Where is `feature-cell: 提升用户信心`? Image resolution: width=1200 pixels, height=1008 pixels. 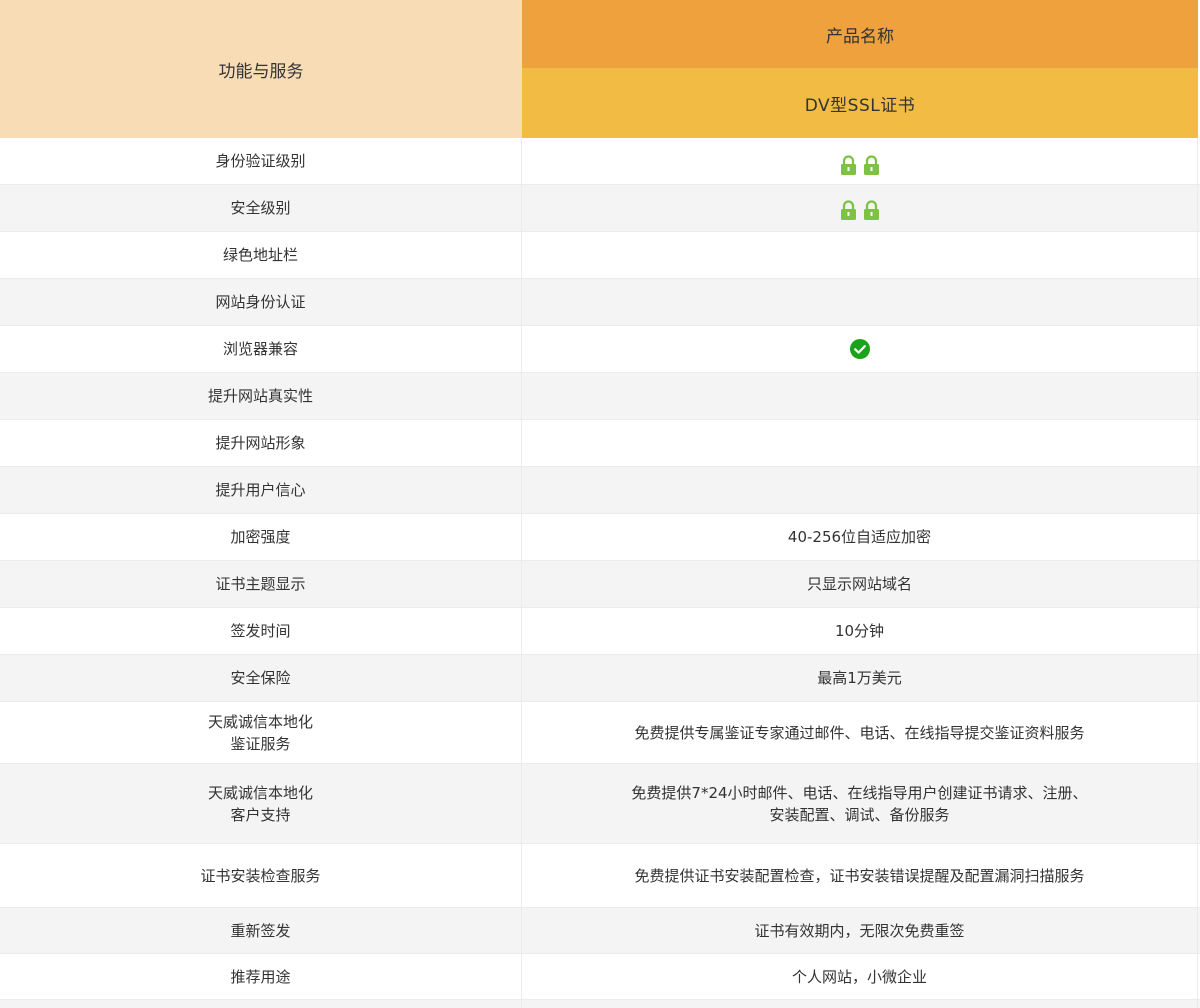
feature-cell: 提升用户信心 is located at coordinates (261, 490).